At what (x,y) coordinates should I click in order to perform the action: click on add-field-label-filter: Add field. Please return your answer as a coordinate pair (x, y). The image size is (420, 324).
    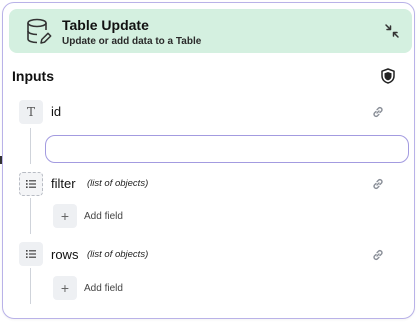
    Looking at the image, I should click on (103, 216).